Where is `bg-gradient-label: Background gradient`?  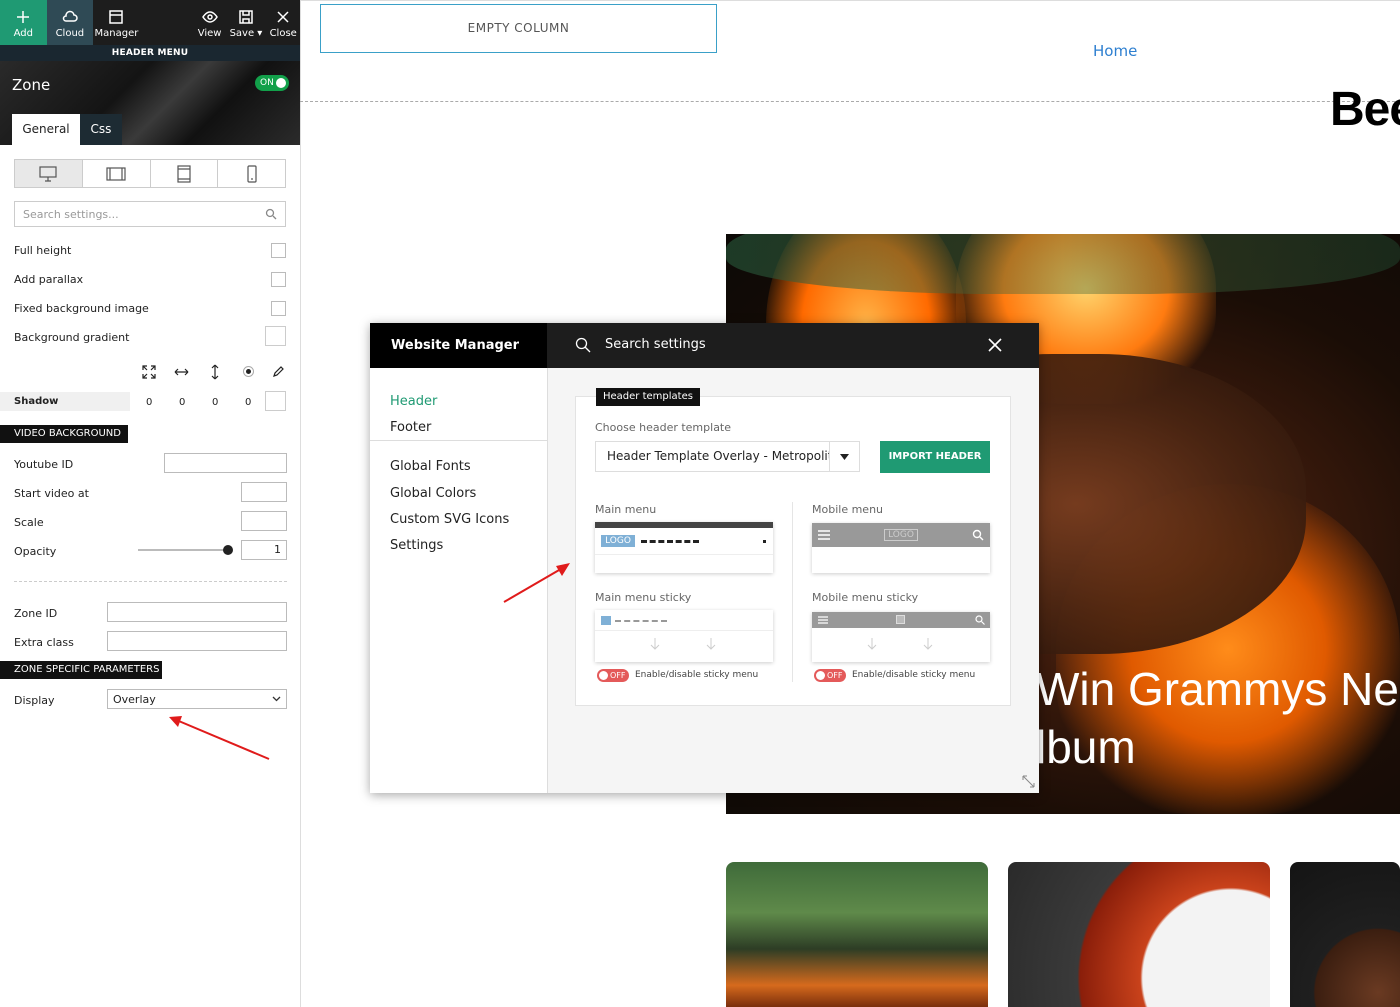
bg-gradient-label: Background gradient is located at coordinates (72, 337).